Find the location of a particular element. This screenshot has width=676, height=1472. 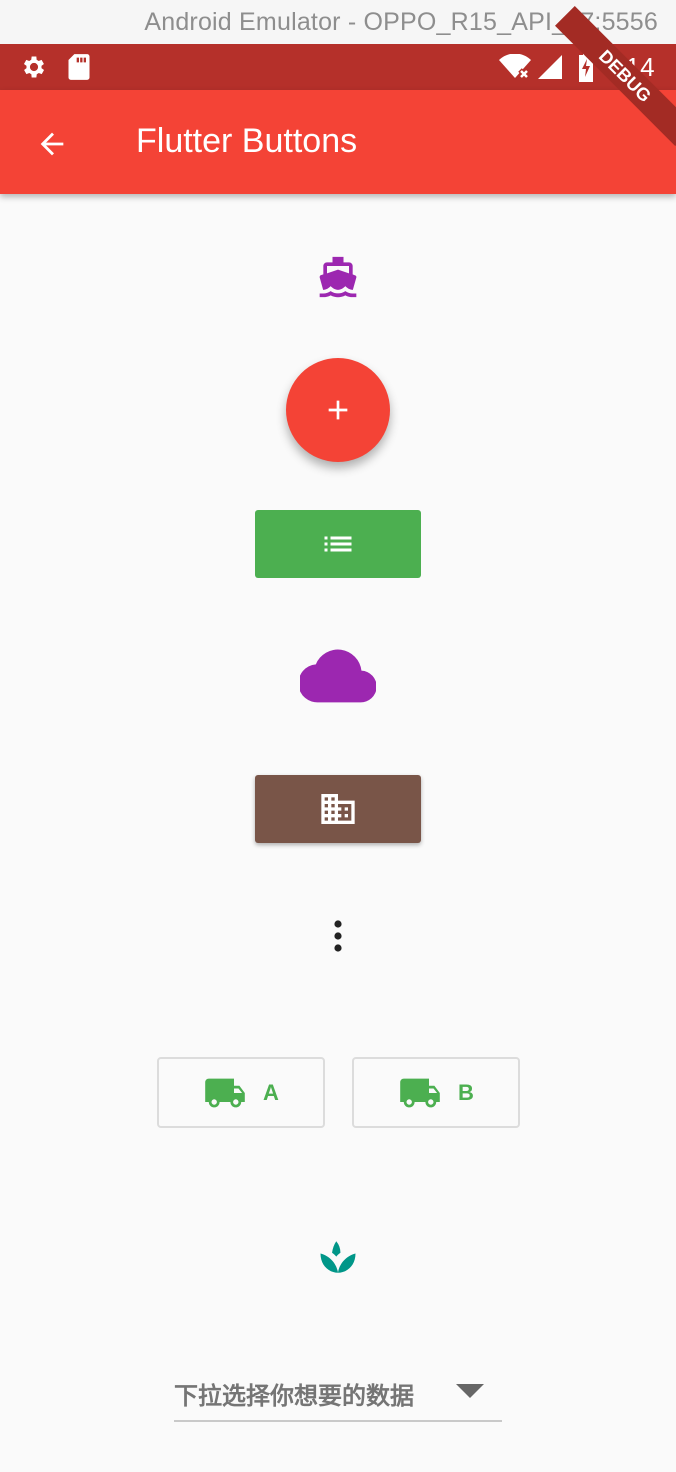

cloud-icon is located at coordinates (338, 676).